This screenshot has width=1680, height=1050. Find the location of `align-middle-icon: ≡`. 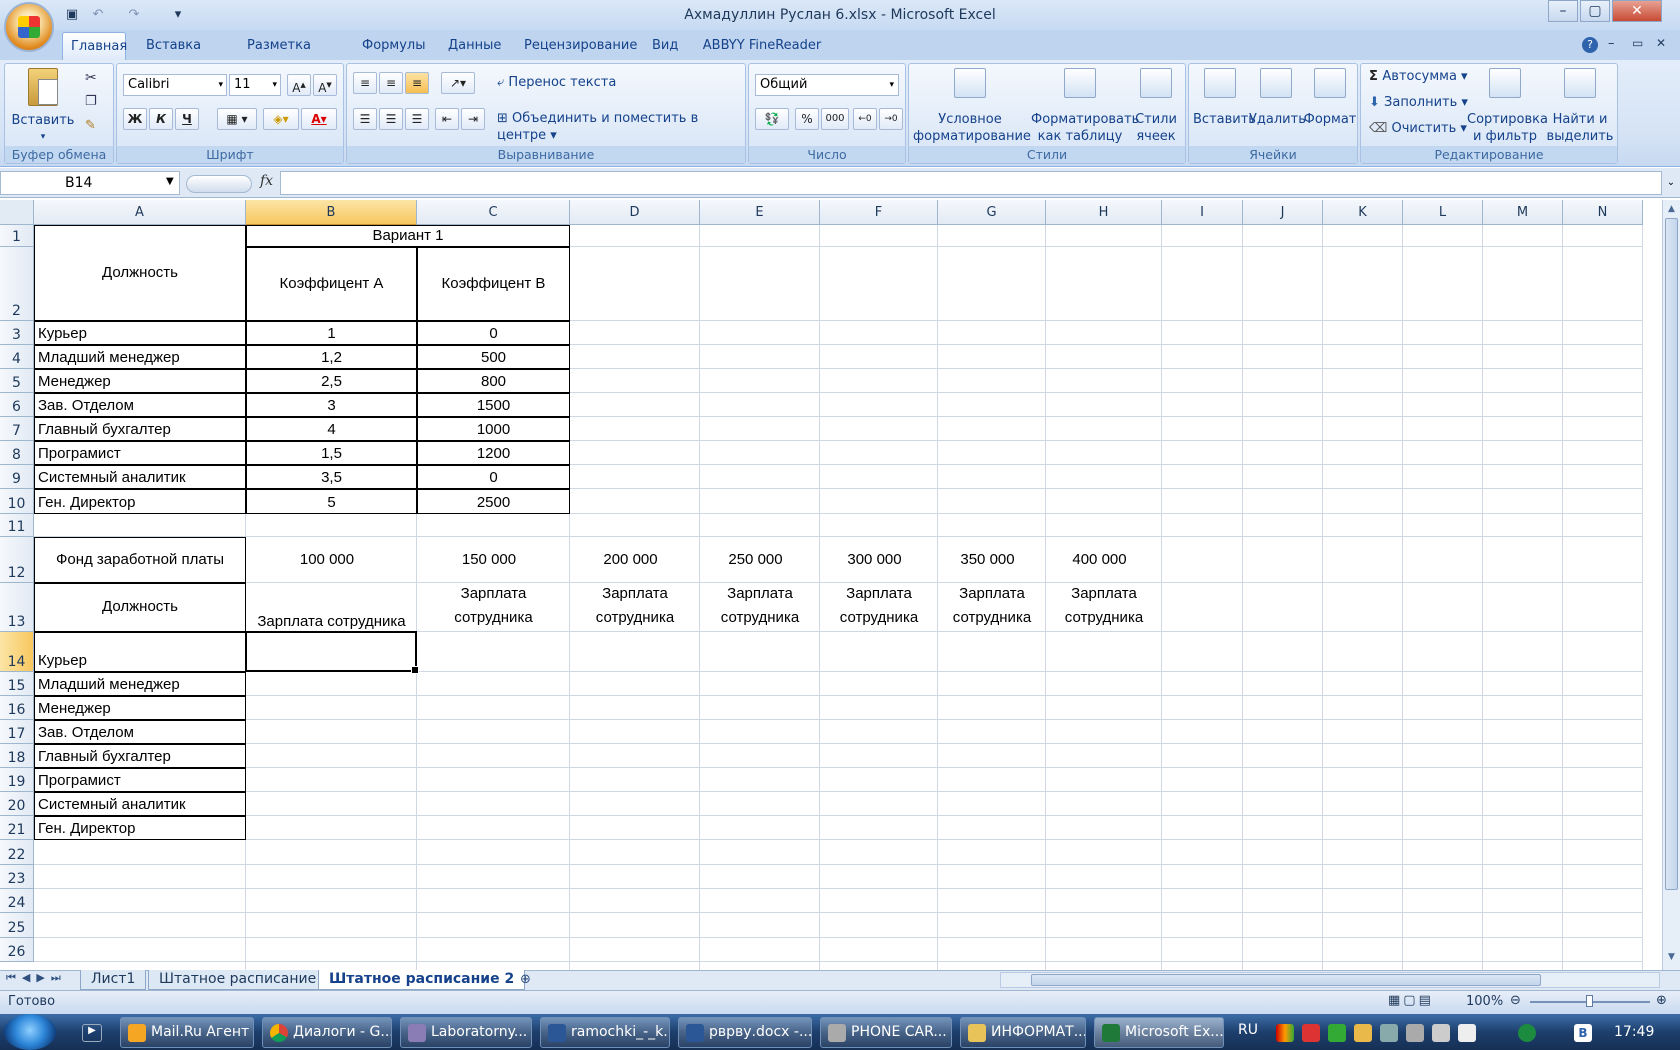

align-middle-icon: ≡ is located at coordinates (391, 83).